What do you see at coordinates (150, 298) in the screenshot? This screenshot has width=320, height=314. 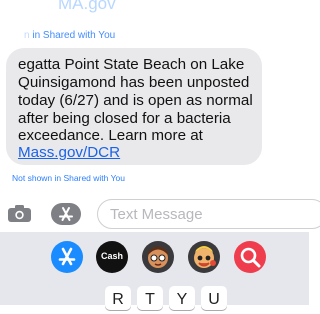 I see `key-t: T` at bounding box center [150, 298].